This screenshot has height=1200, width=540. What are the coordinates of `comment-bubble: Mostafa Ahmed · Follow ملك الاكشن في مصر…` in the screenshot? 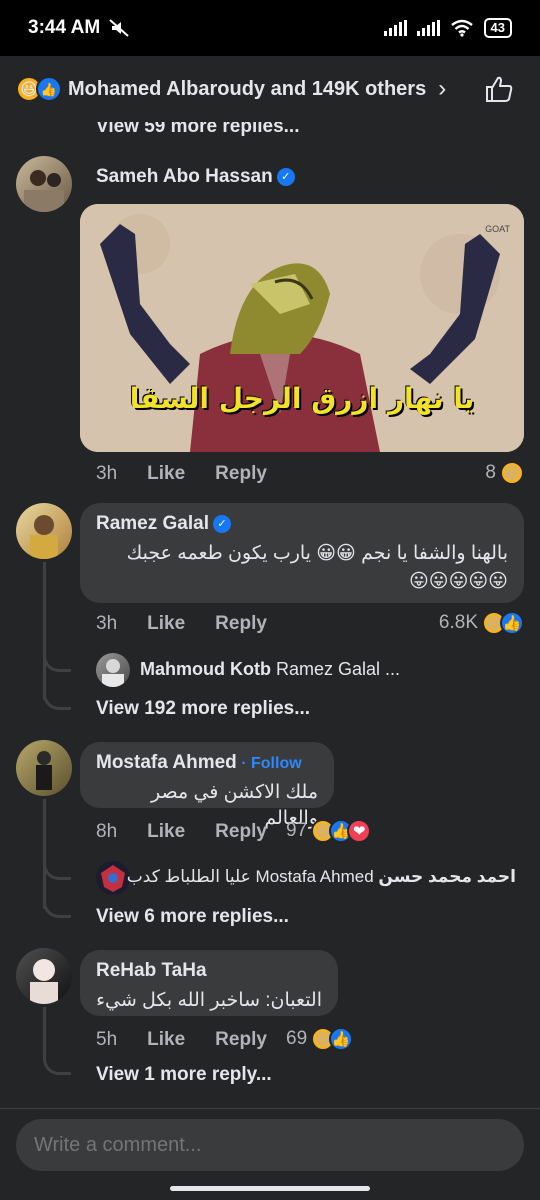 It's located at (207, 785).